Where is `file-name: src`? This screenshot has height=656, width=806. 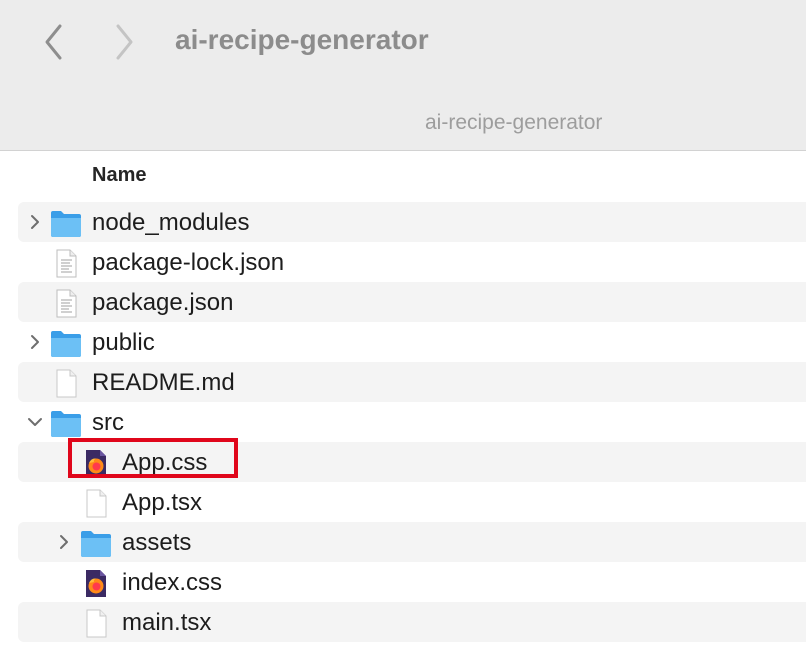 file-name: src is located at coordinates (108, 422).